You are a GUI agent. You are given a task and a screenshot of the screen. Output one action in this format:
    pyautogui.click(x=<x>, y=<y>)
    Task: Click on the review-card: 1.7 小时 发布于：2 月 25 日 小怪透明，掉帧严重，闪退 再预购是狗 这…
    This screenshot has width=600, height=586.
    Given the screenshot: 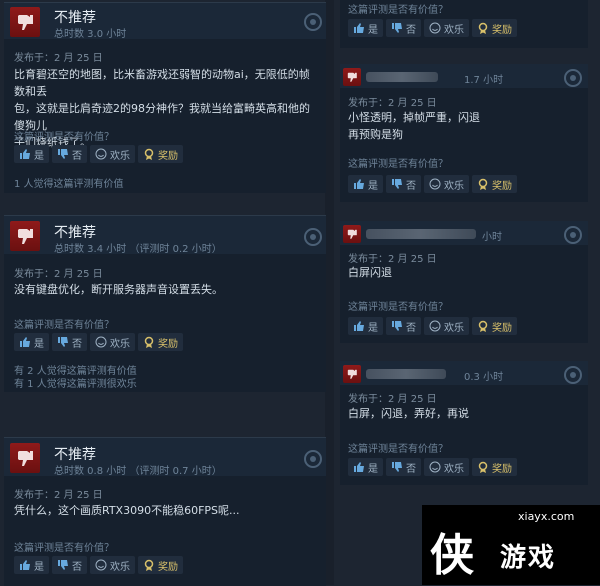 What is the action you would take?
    pyautogui.click(x=464, y=133)
    